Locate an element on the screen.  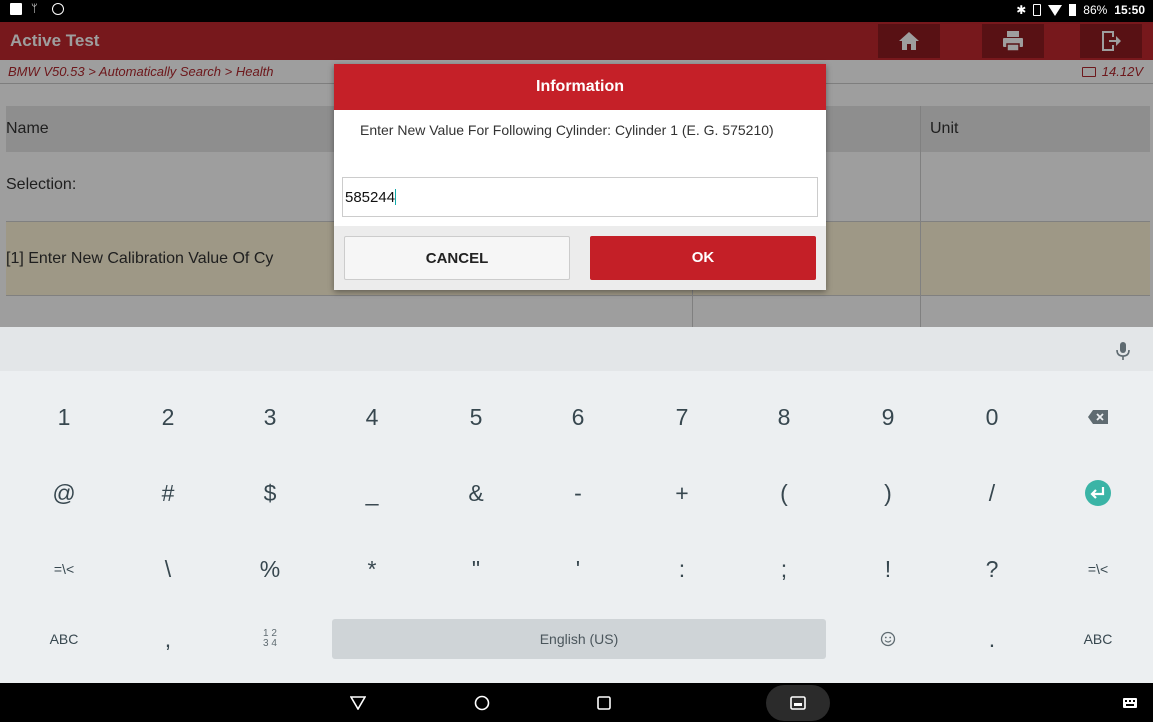
ok-button: OK is located at coordinates (703, 258).